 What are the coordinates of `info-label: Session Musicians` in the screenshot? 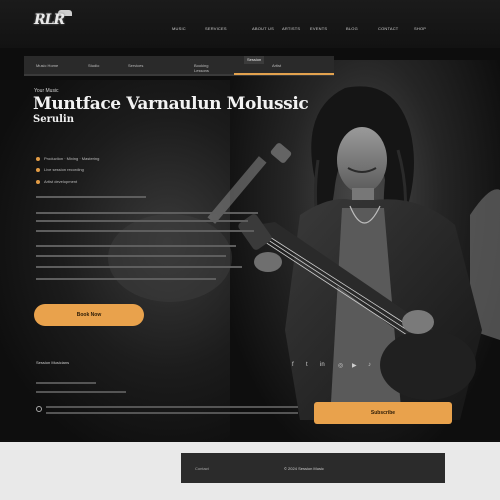 It's located at (53, 362).